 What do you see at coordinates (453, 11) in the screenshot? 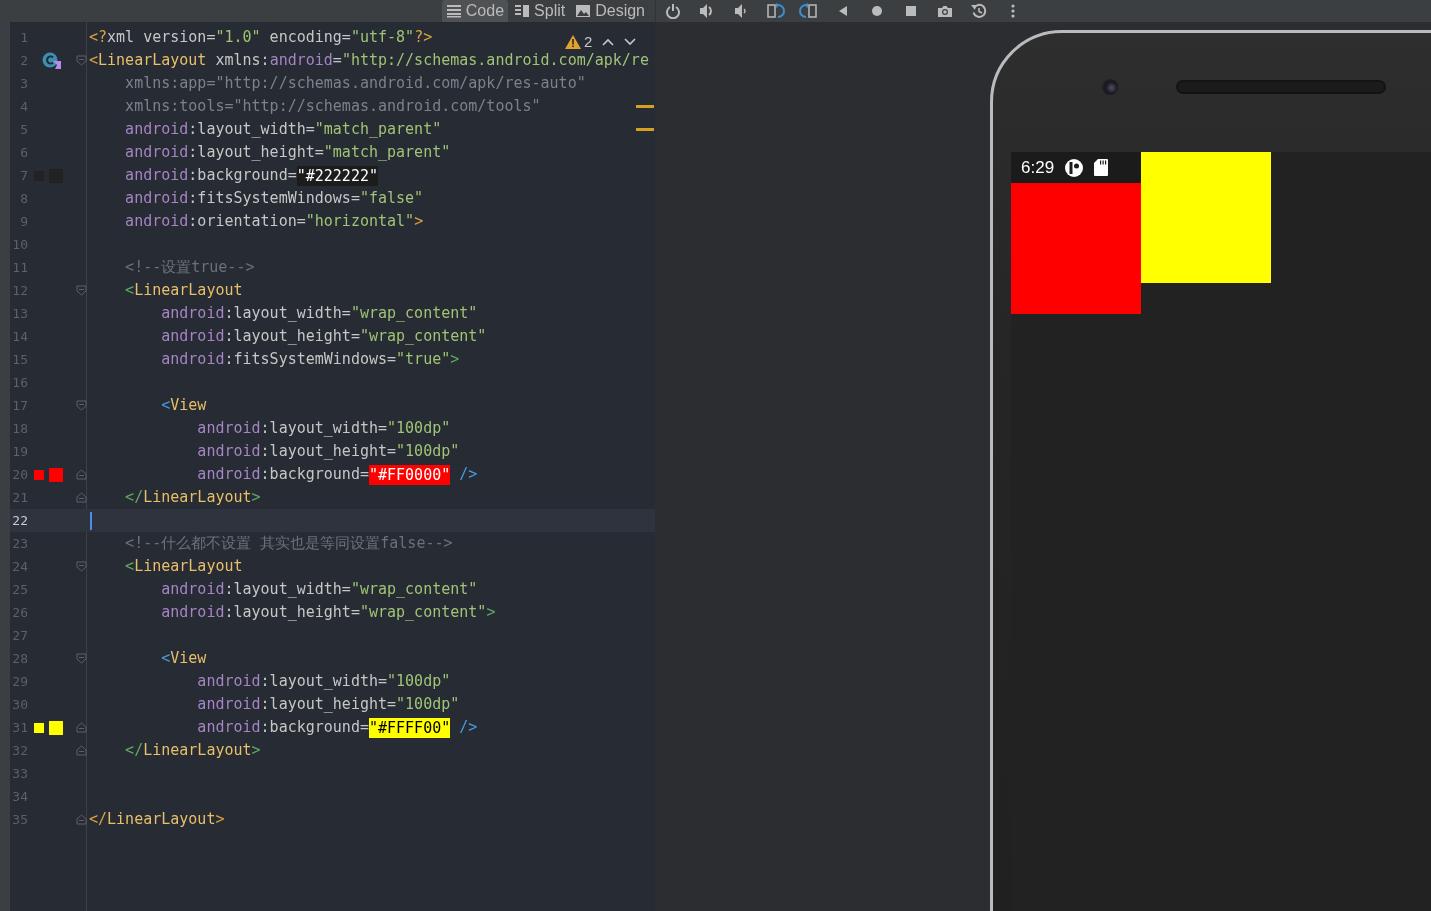
I see `lines-icon` at bounding box center [453, 11].